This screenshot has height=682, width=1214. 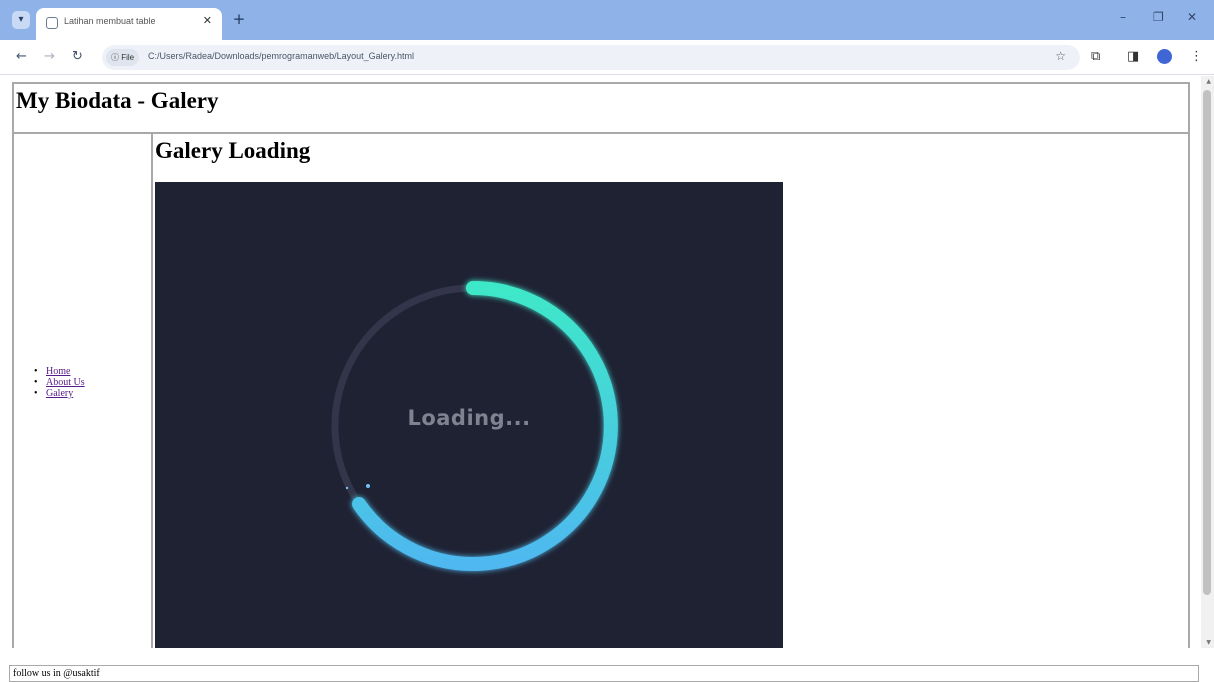 What do you see at coordinates (207, 20) in the screenshot?
I see `tab-close-icon: ✕` at bounding box center [207, 20].